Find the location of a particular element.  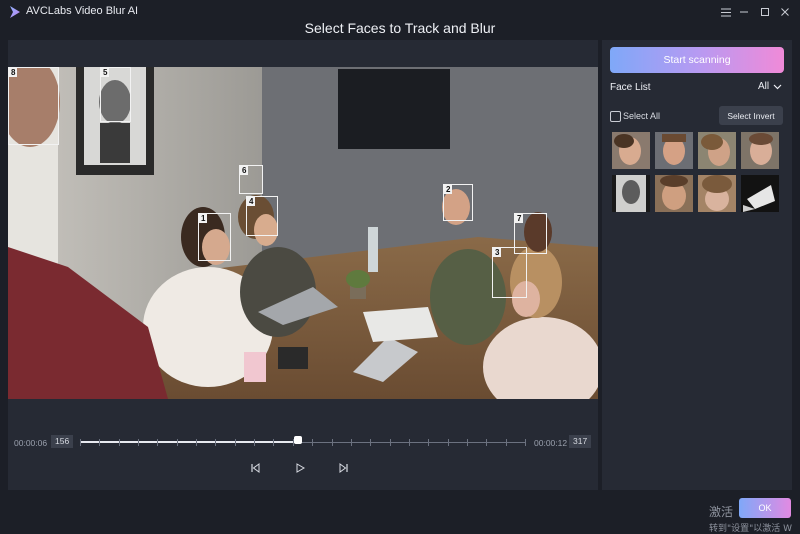

face-label: 6 is located at coordinates (244, 170).